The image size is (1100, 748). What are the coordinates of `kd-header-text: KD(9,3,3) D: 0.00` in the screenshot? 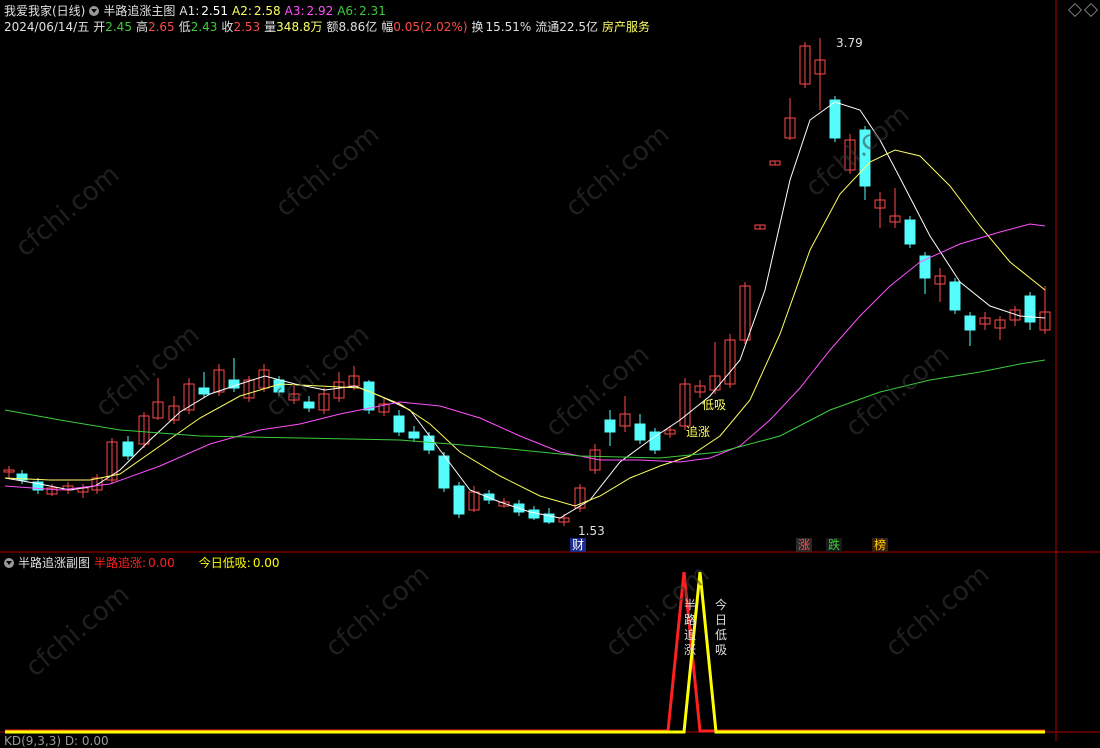 It's located at (56, 741).